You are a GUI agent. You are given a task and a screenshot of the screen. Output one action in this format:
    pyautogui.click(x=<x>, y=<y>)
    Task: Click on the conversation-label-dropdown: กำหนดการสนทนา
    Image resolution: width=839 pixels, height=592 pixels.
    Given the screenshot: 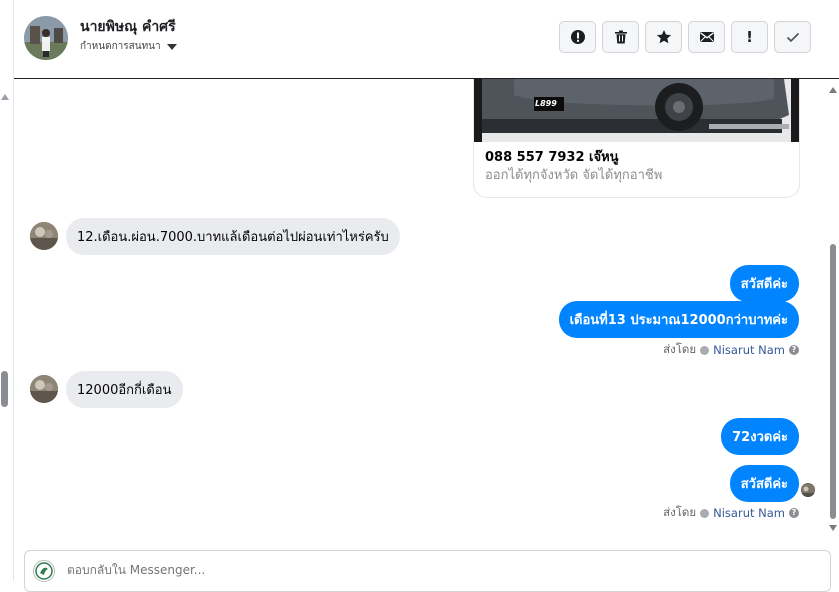 What is the action you would take?
    pyautogui.click(x=128, y=46)
    